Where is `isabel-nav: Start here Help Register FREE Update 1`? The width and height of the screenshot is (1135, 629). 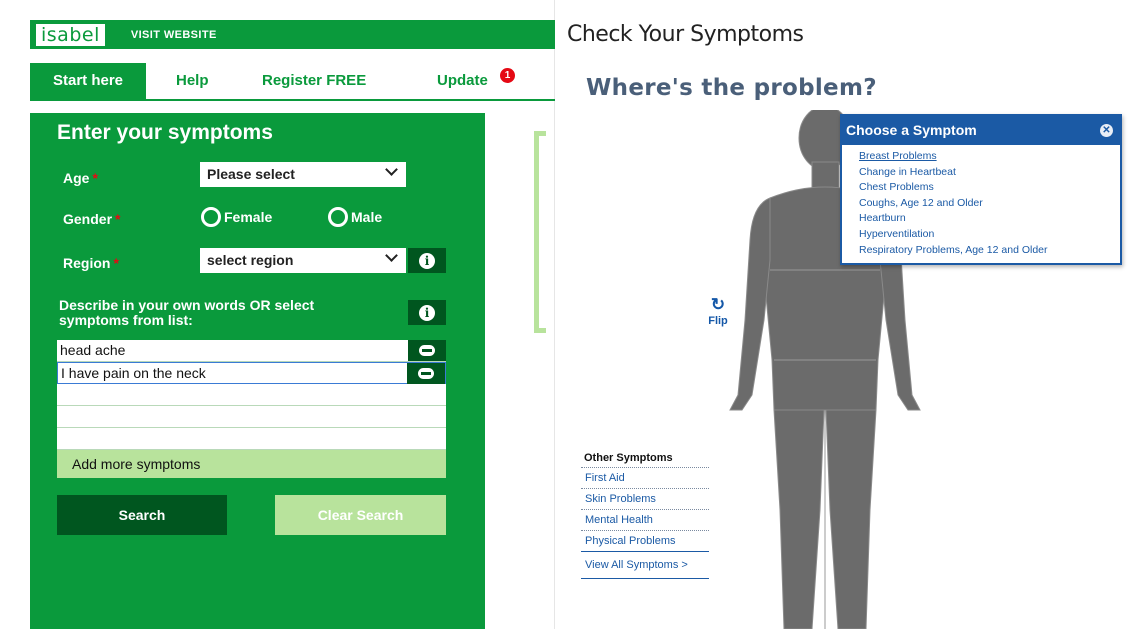 isabel-nav: Start here Help Register FREE Update 1 is located at coordinates (292, 82).